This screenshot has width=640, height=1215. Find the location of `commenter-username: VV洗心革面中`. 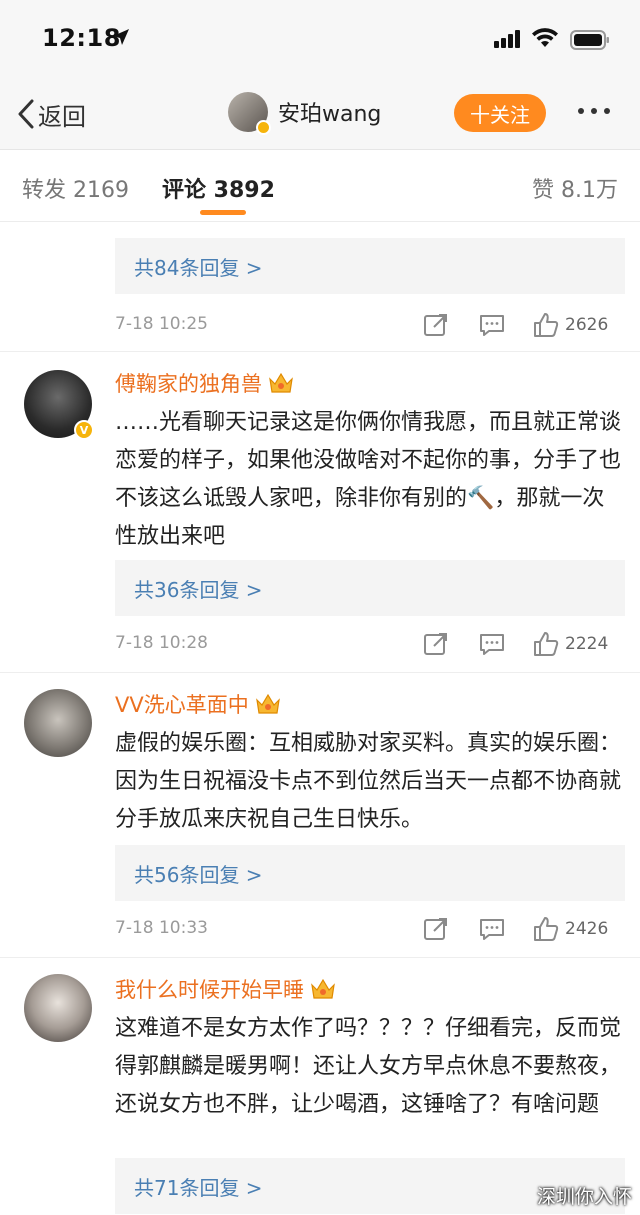

commenter-username: VV洗心革面中 is located at coordinates (198, 704).